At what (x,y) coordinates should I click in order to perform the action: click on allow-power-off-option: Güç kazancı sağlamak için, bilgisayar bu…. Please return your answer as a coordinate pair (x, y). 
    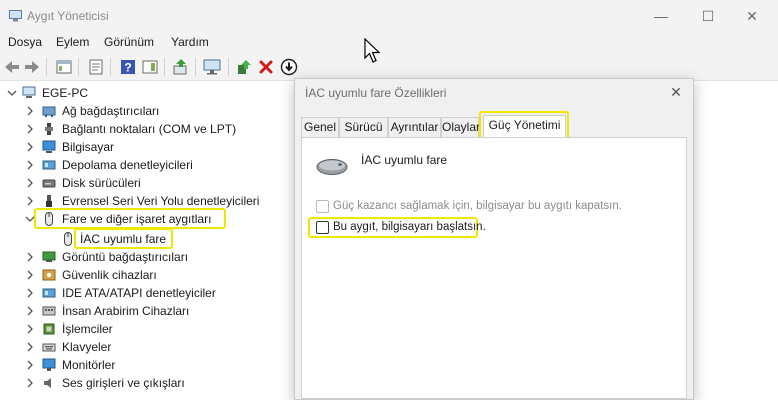
    Looking at the image, I should click on (469, 207).